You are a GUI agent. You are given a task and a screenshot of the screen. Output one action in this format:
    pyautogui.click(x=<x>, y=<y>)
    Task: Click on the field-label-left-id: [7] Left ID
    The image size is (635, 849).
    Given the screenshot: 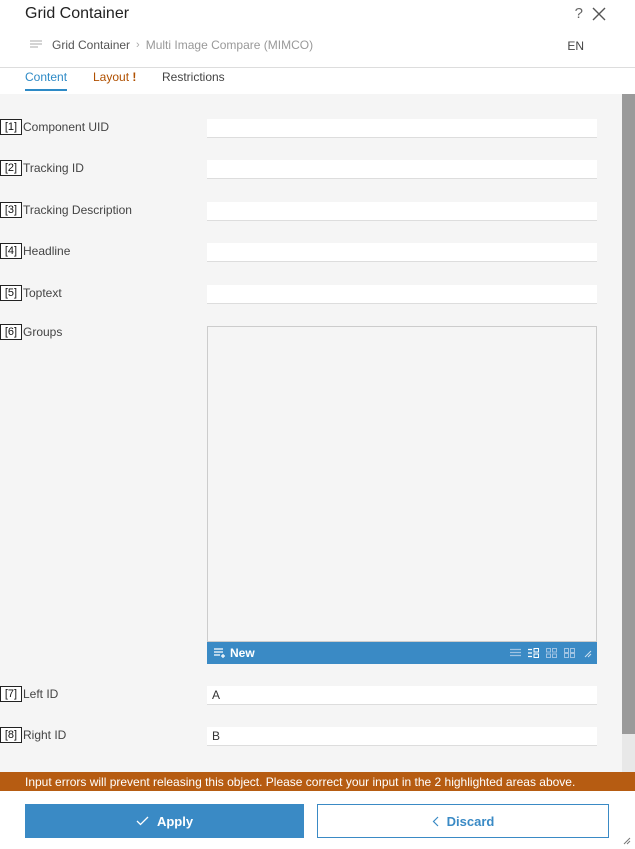 What is the action you would take?
    pyautogui.click(x=29, y=694)
    